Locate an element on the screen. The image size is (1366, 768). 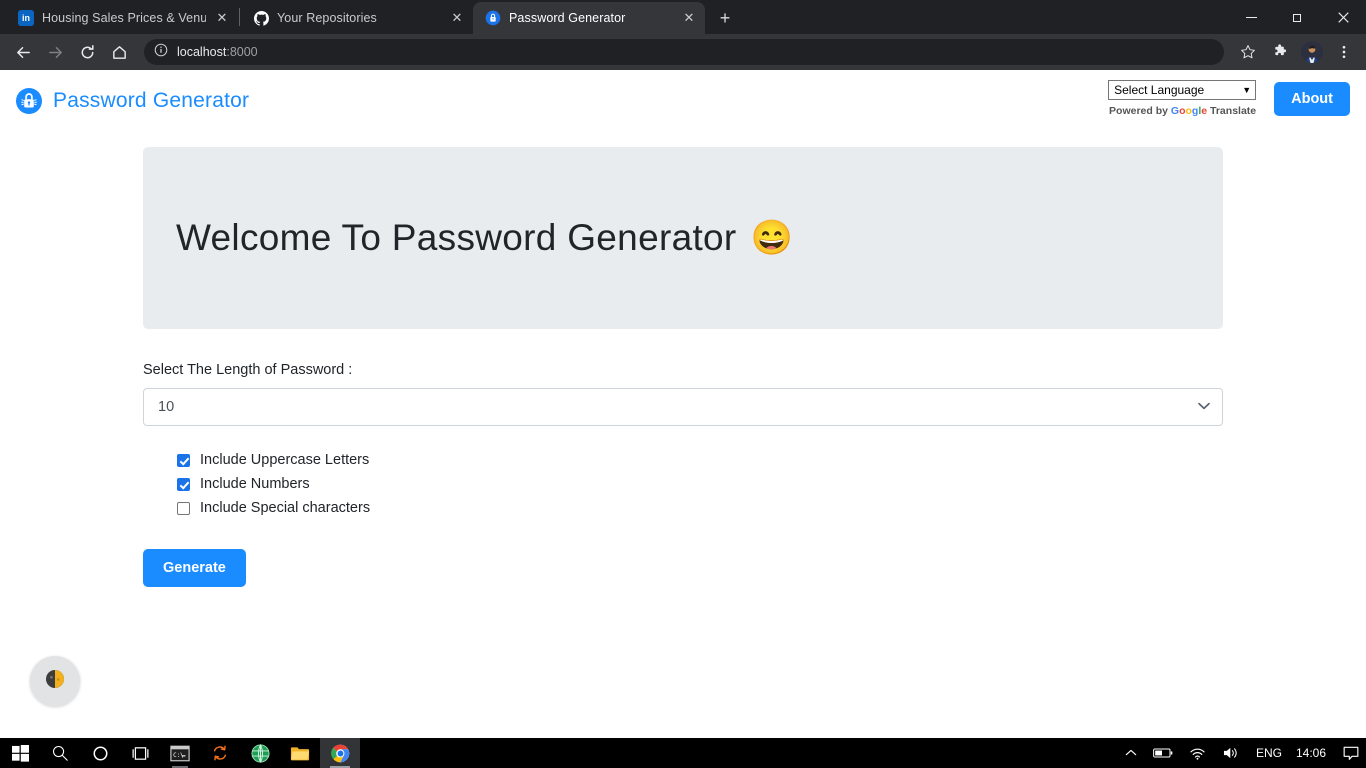
chevron-up-icon is located at coordinates (1131, 753).